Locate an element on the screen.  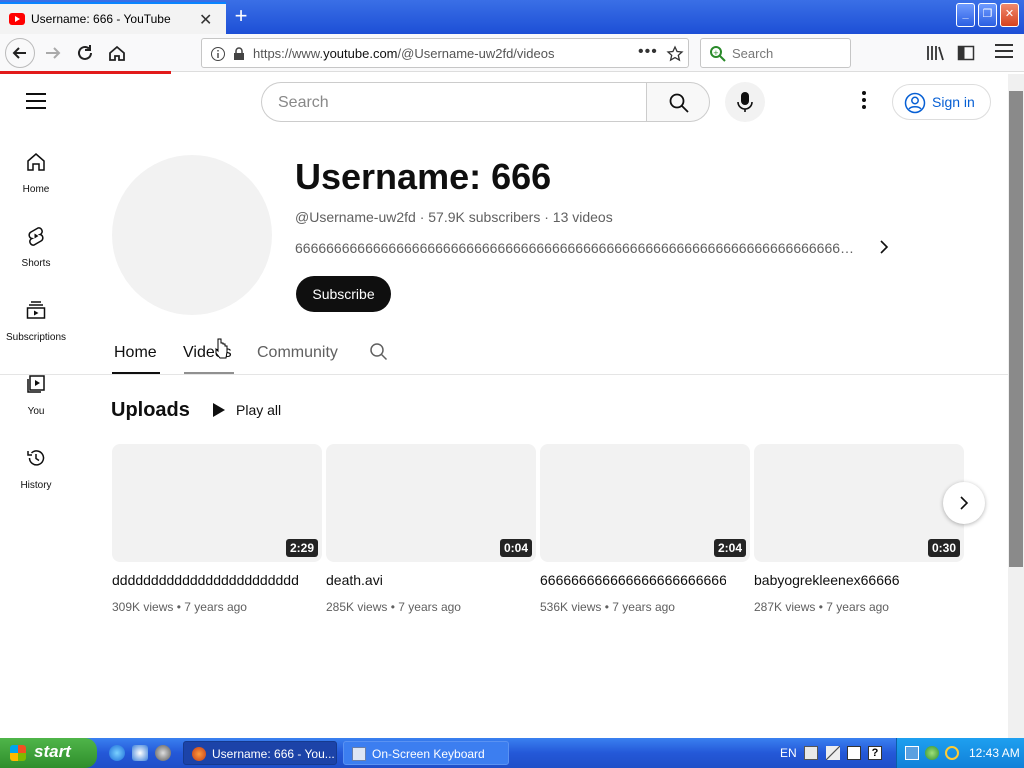
guide-item-home: Home is located at coordinates (36, 183).